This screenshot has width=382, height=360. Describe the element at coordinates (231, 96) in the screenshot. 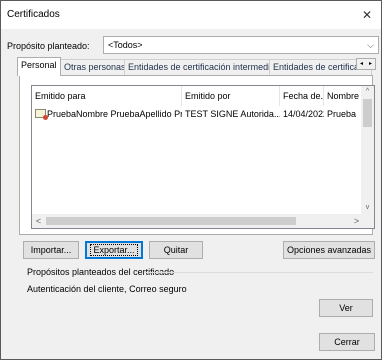

I see `column-header-issued-by: Emitido por` at that location.